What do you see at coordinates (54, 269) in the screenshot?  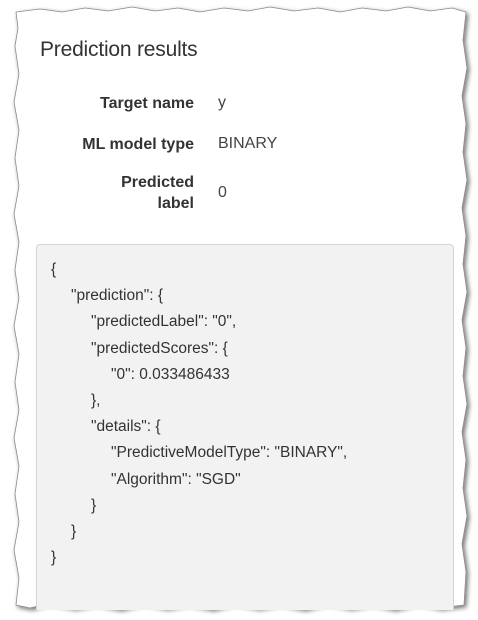 I see `json-line: {` at bounding box center [54, 269].